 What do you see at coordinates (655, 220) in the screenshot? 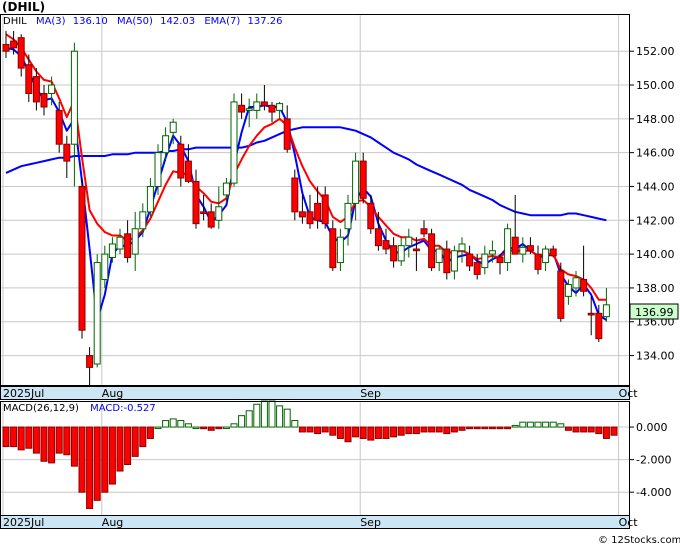
I see `price-tick-label: 142.00` at bounding box center [655, 220].